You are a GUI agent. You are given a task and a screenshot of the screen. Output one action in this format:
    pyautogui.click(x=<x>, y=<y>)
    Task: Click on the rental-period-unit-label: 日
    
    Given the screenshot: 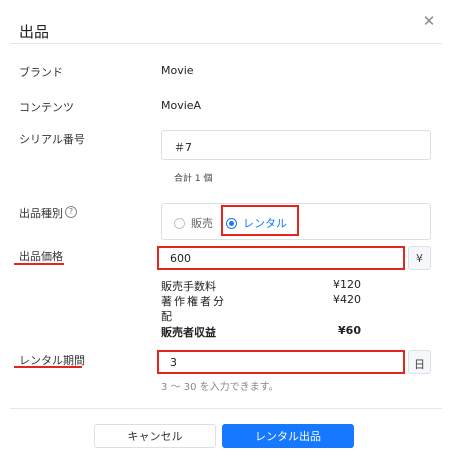 What is the action you would take?
    pyautogui.click(x=419, y=364)
    